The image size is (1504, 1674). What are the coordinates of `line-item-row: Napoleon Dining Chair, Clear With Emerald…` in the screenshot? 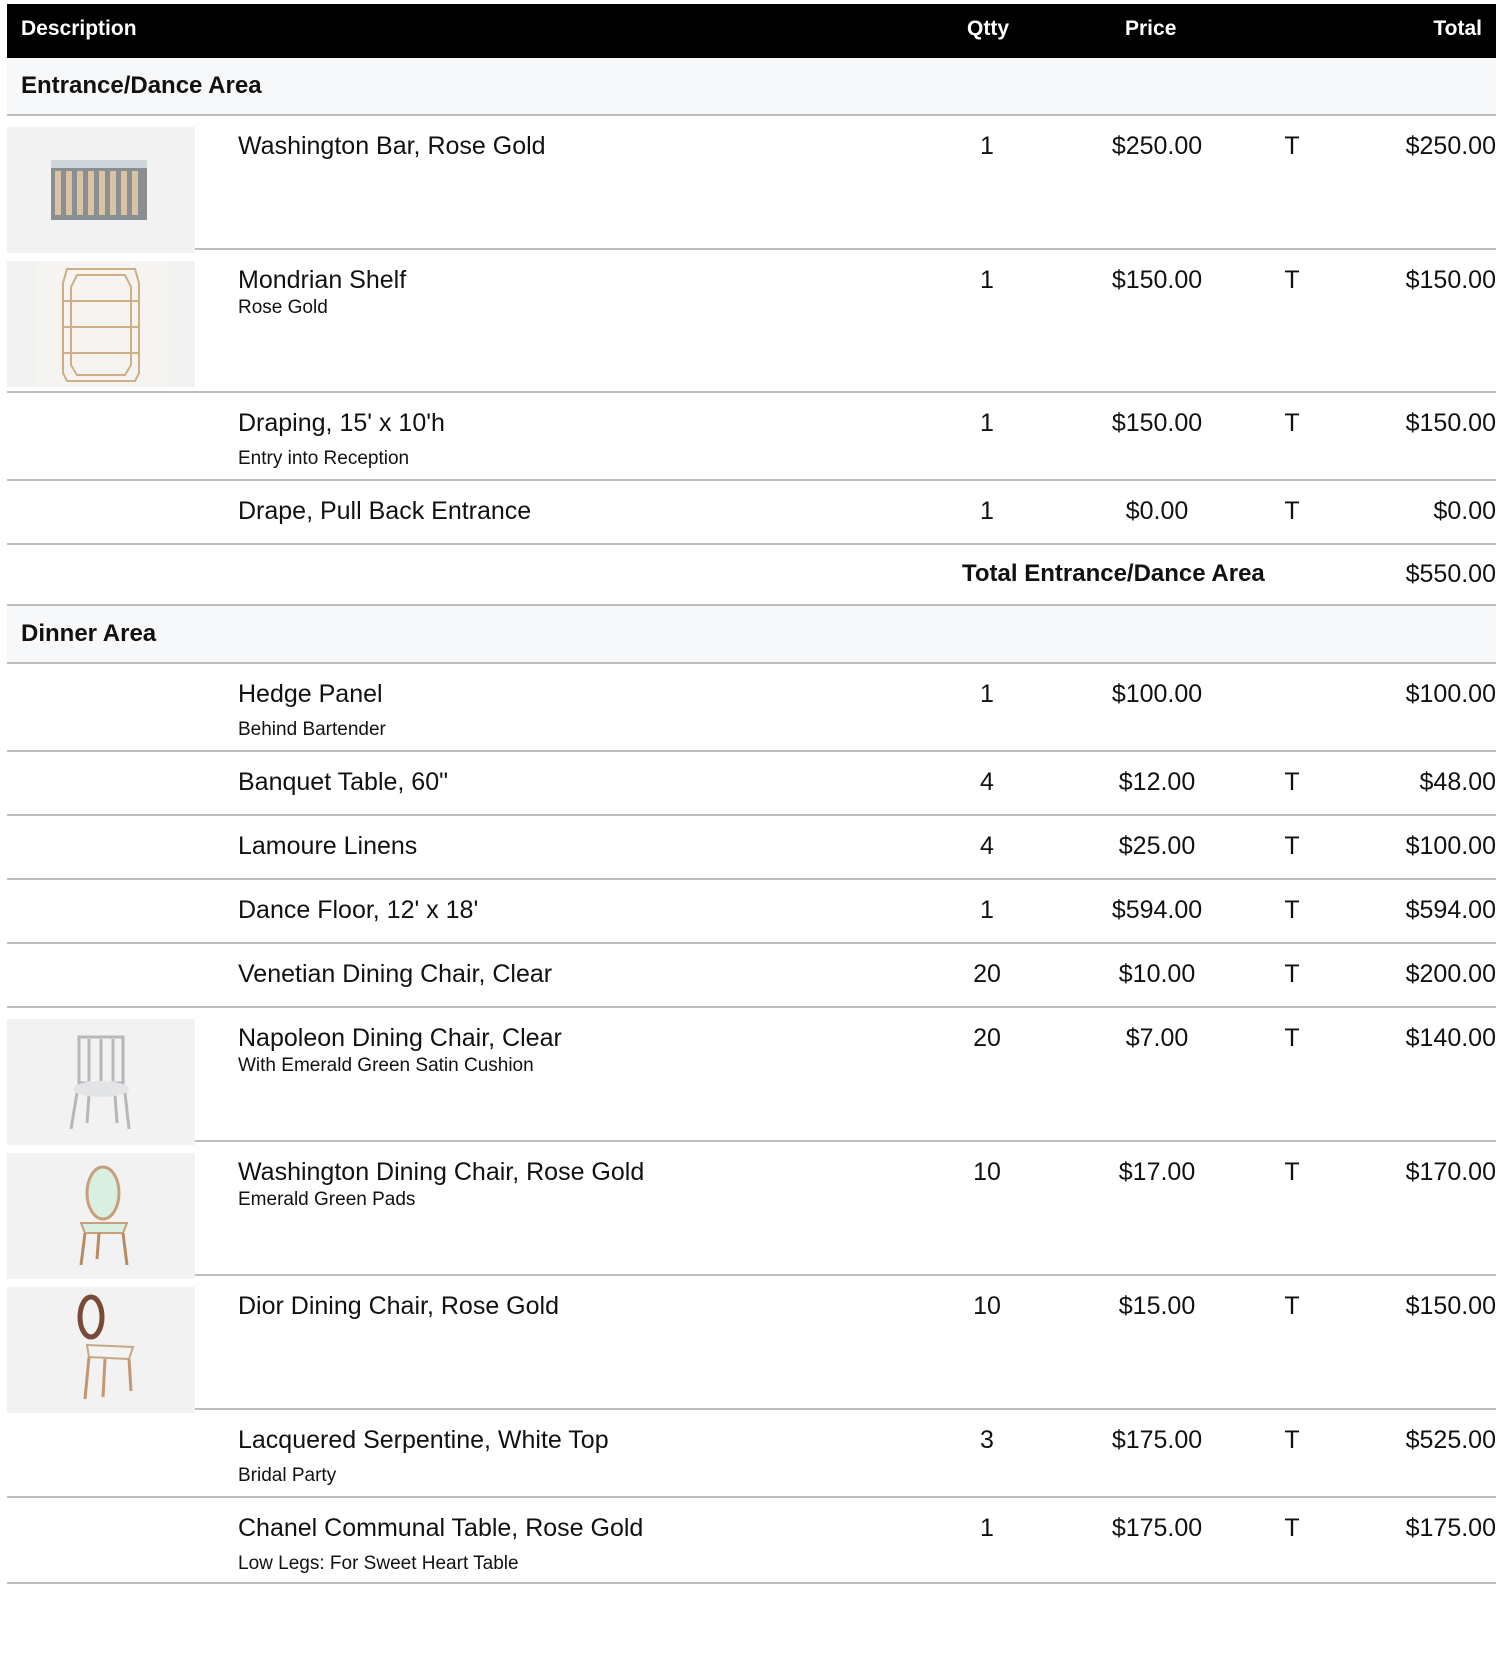 It's located at (751, 1076).